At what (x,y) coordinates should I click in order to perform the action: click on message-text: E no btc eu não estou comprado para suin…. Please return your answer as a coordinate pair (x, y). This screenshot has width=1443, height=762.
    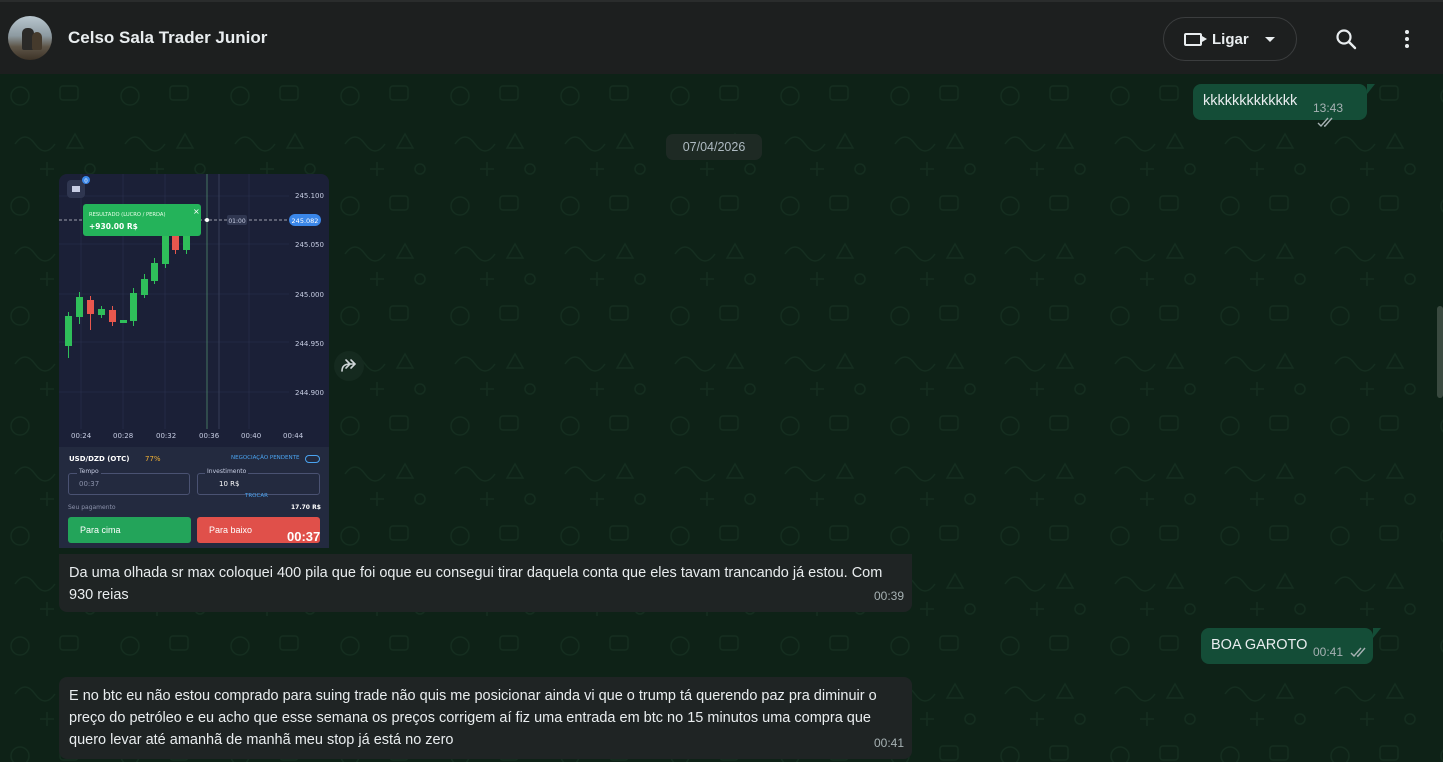
    Looking at the image, I should click on (473, 718).